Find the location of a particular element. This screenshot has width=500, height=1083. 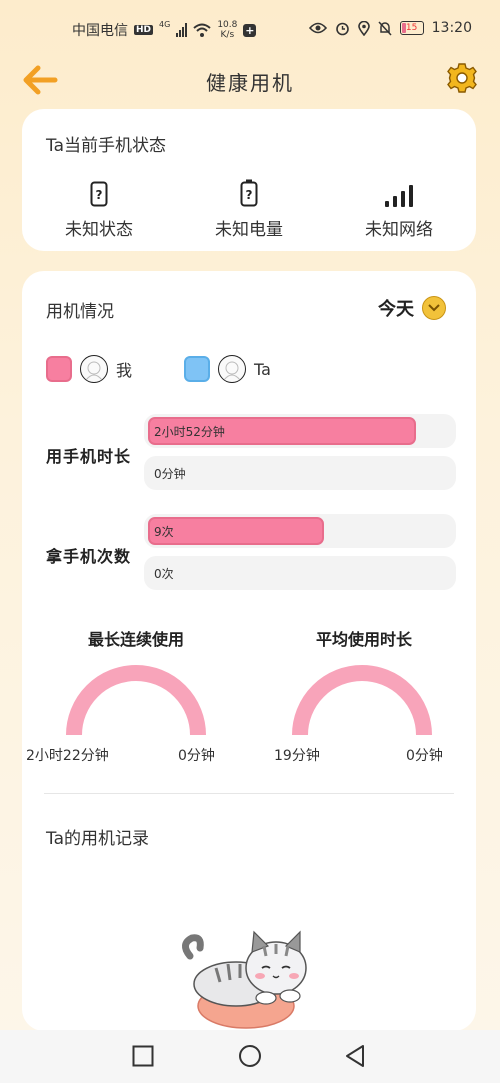

records-title: Ta的用机记录 is located at coordinates (97, 839).